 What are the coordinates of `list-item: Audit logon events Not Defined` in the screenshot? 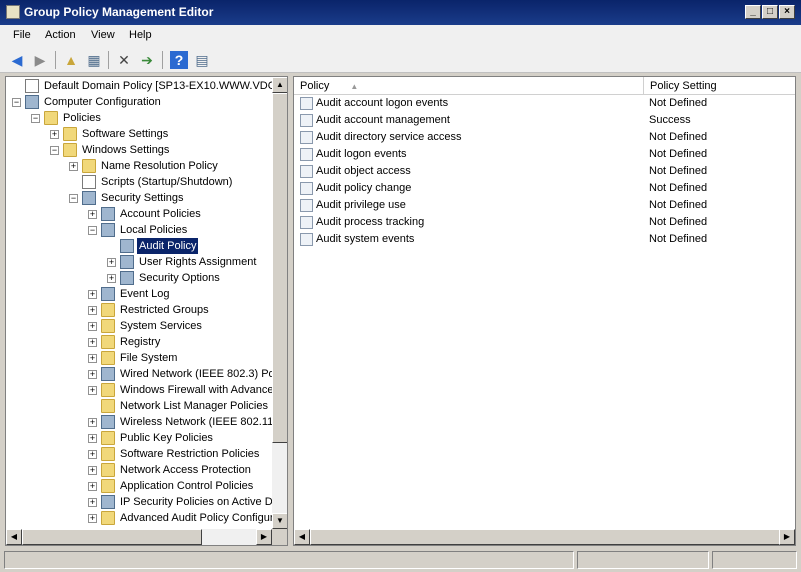 It's located at (544, 154).